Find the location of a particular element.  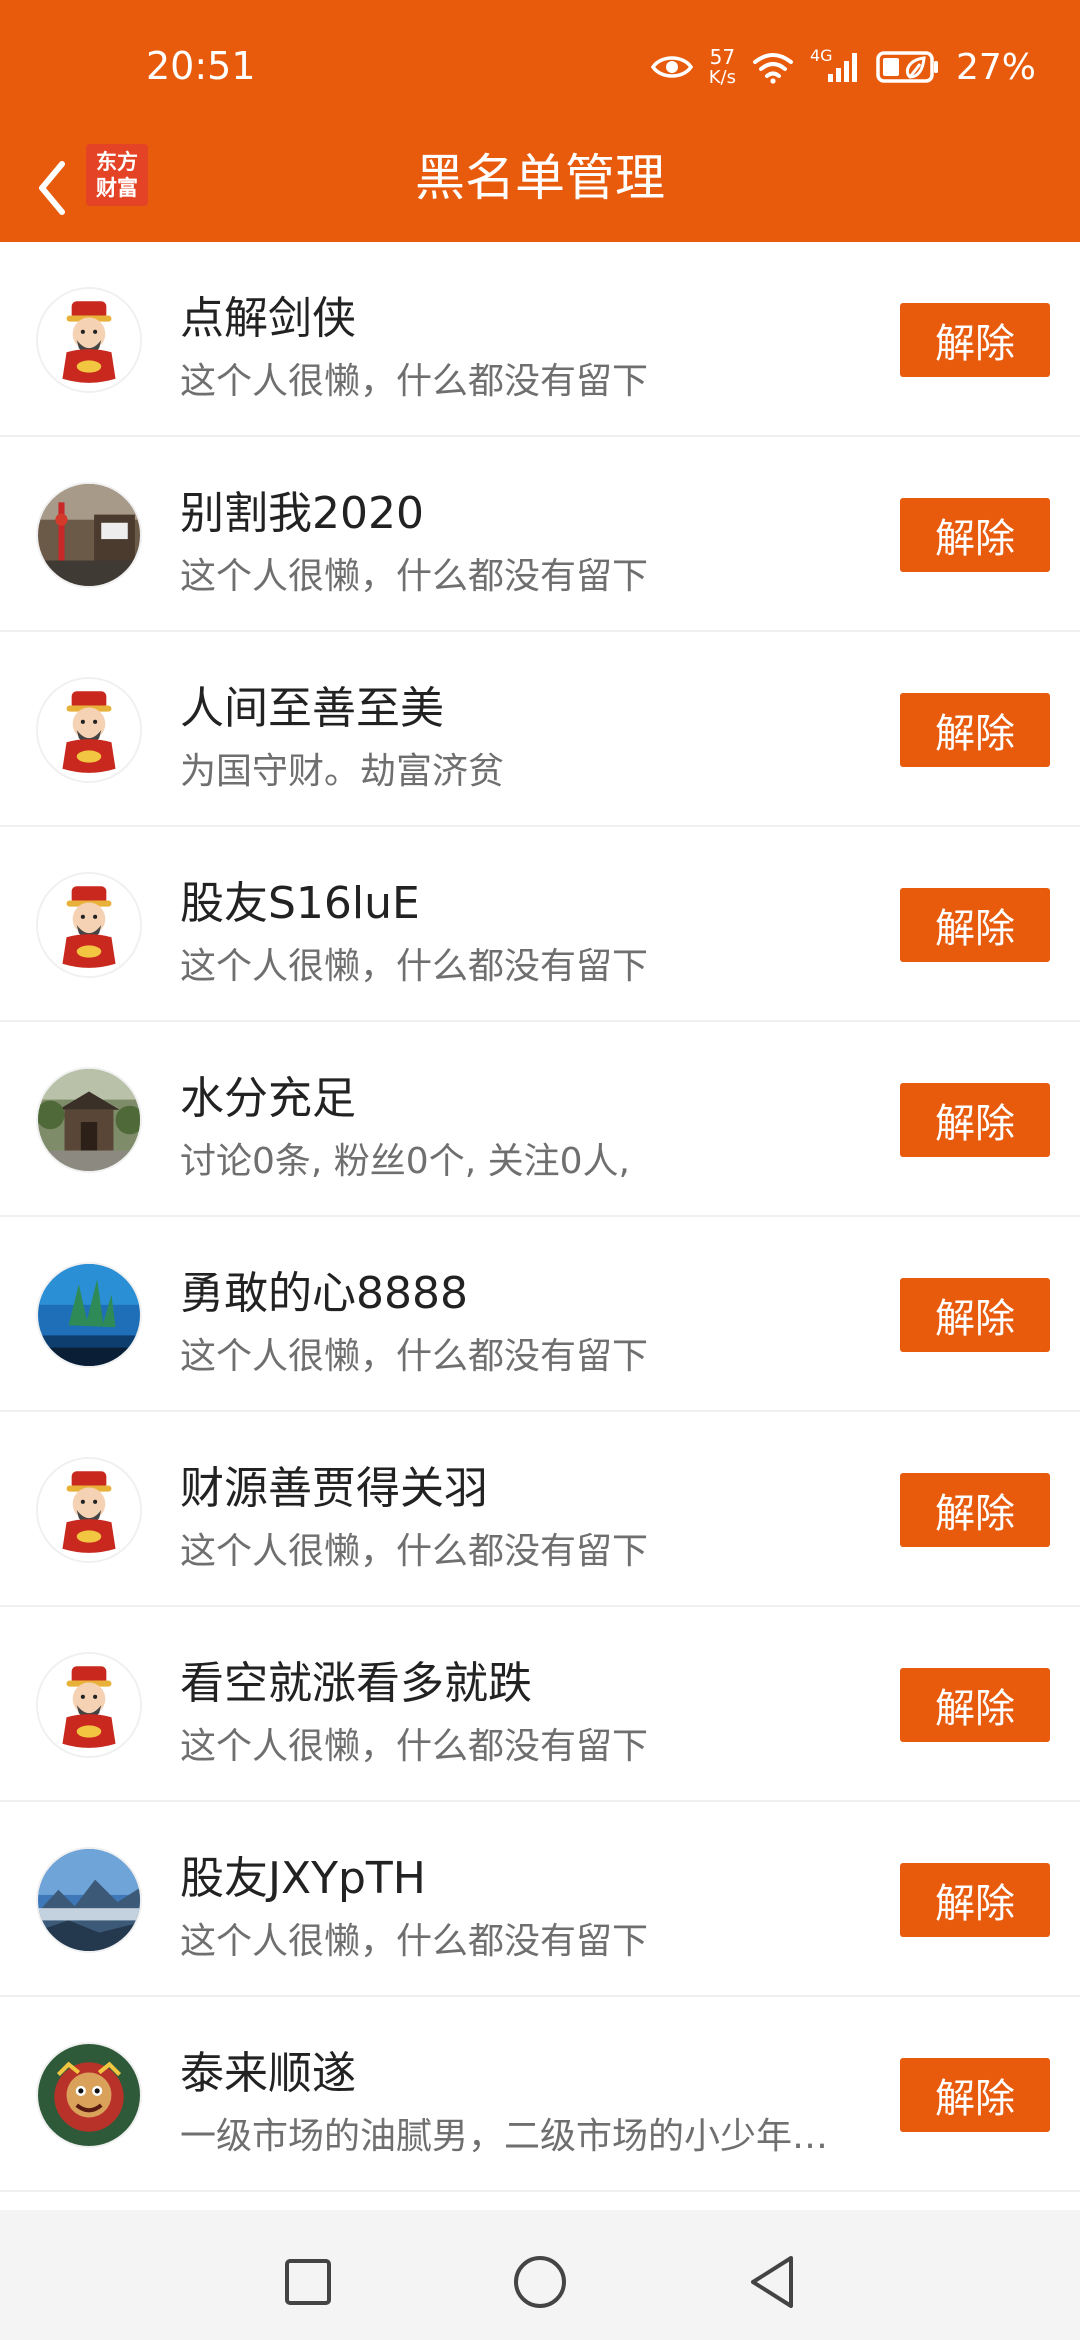

home-button is located at coordinates (540, 2282).